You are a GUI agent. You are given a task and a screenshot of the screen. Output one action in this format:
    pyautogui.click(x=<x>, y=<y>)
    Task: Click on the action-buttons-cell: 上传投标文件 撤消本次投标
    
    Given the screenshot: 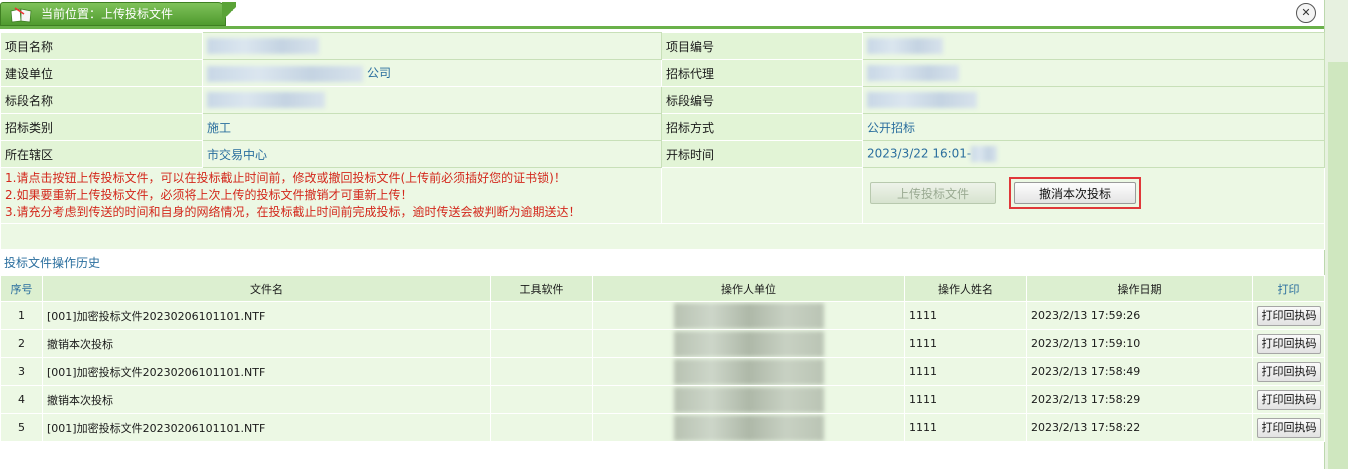 What is the action you would take?
    pyautogui.click(x=1093, y=195)
    